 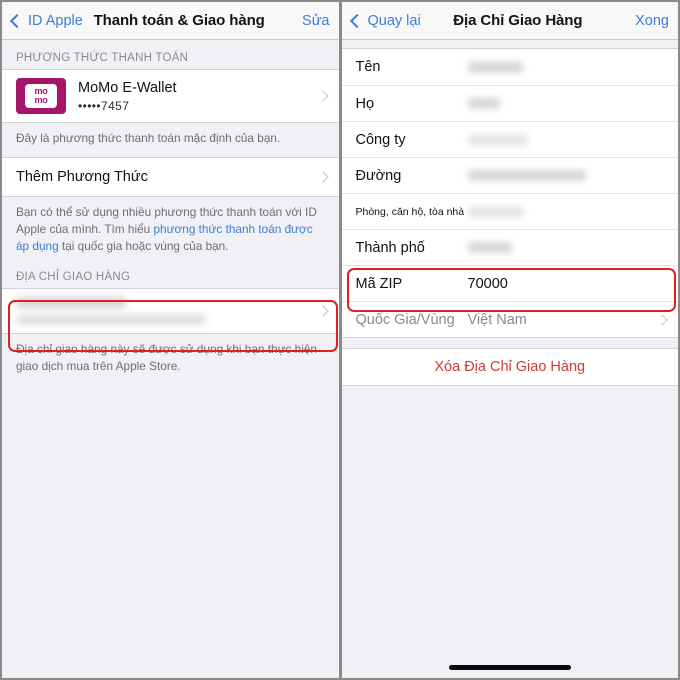 What do you see at coordinates (102, 58) in the screenshot?
I see `payment-method-section-header: PHƯƠNG THỨC THANH TOÁN` at bounding box center [102, 58].